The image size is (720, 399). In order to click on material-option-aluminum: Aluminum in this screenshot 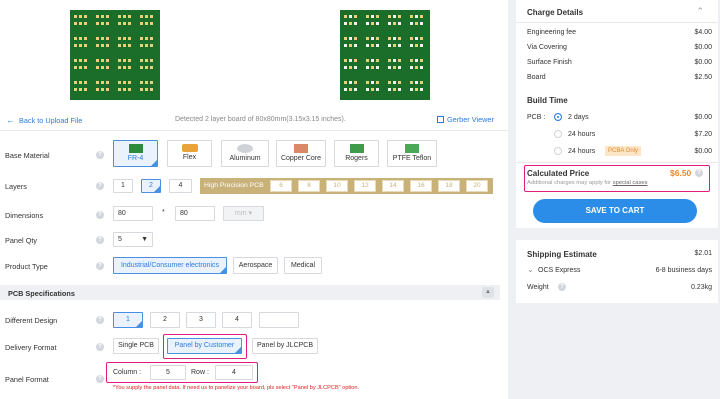, I will do `click(245, 153)`.